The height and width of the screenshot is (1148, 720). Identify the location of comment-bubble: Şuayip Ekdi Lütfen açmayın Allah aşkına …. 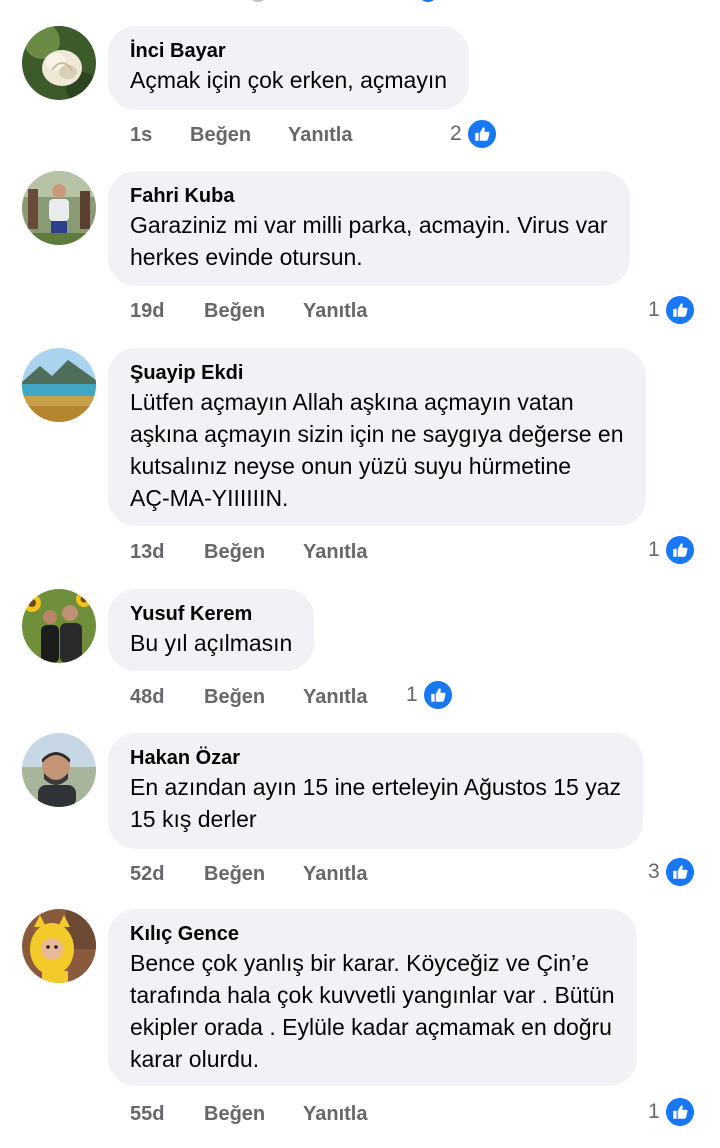
(377, 437).